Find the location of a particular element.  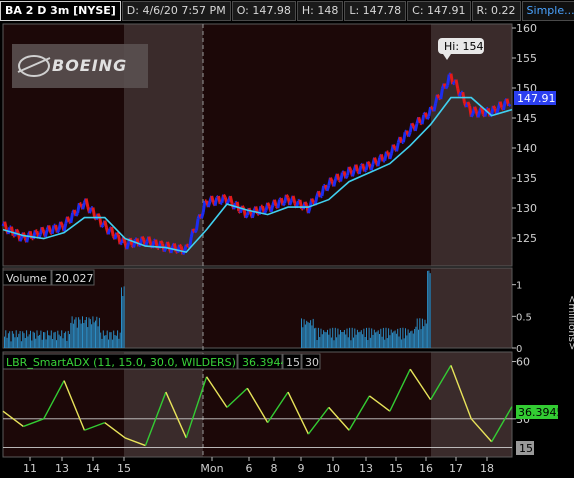

volume-tick-label: 0.5 is located at coordinates (524, 317).